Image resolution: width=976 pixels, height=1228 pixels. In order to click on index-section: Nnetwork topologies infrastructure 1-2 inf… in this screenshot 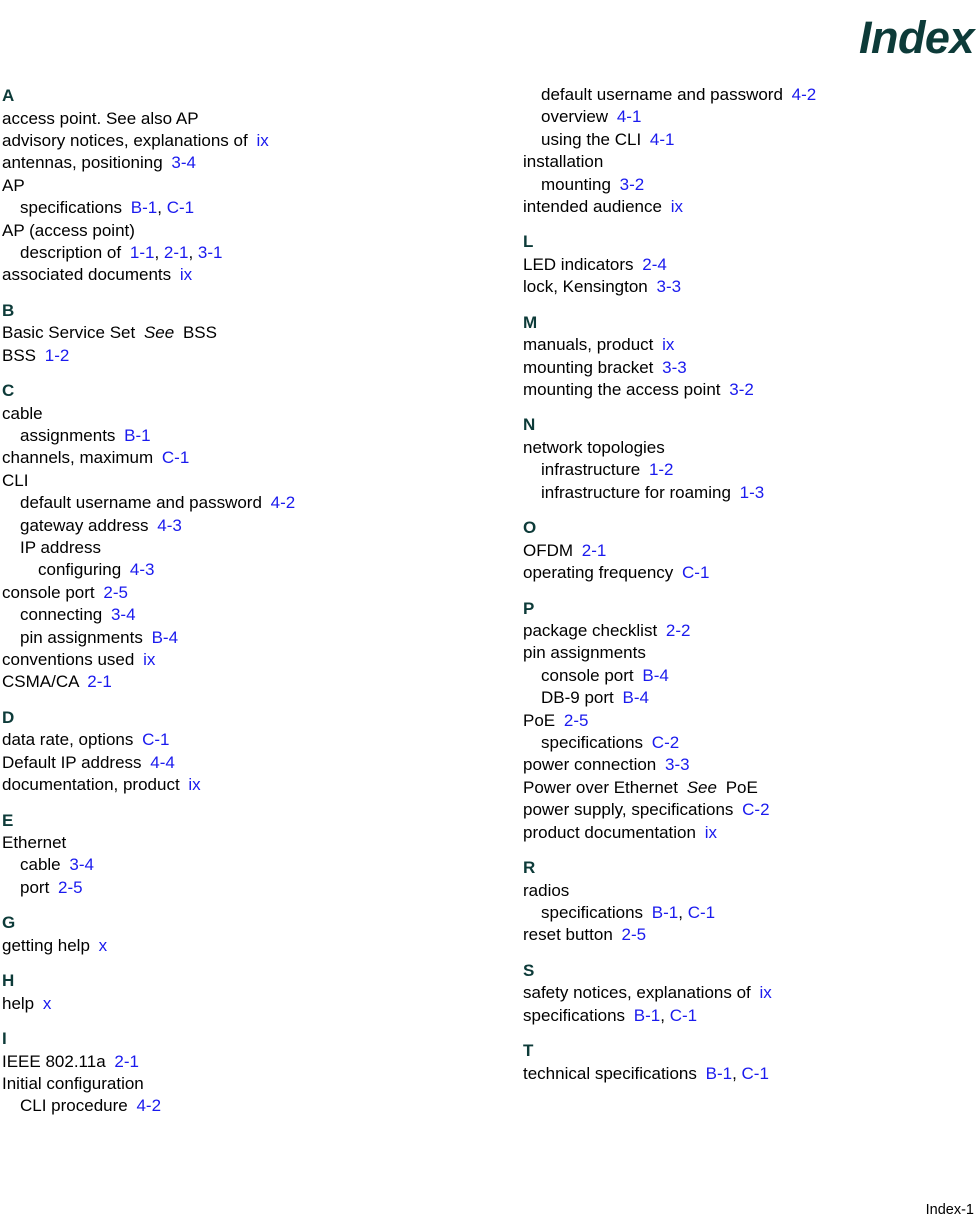, I will do `click(749, 458)`.